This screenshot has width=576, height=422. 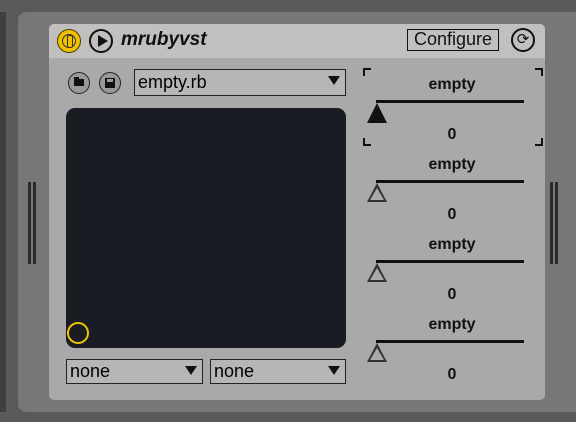 I want to click on output-meter, so click(x=555, y=223).